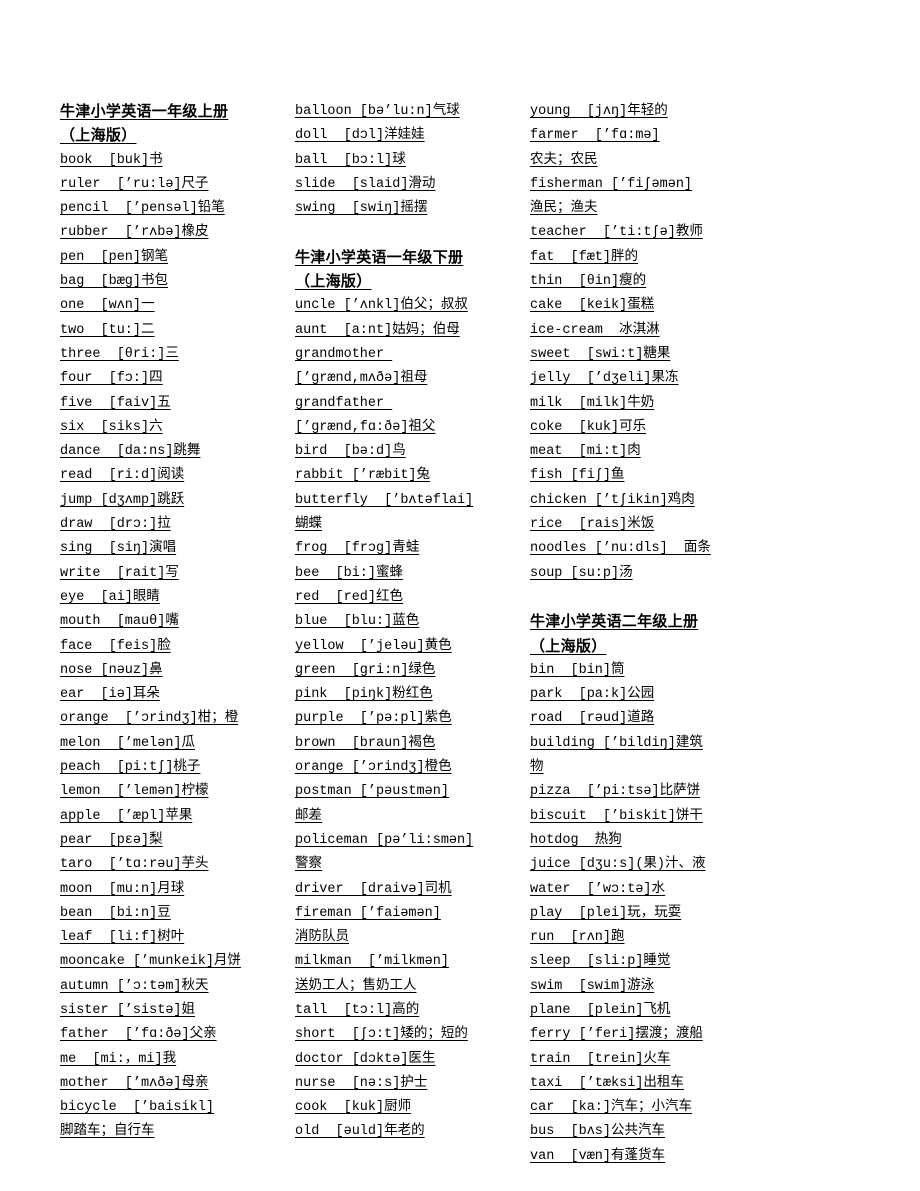 This screenshot has width=920, height=1191. What do you see at coordinates (115, 646) in the screenshot?
I see `vocabulary-entry: face [feis]脸` at bounding box center [115, 646].